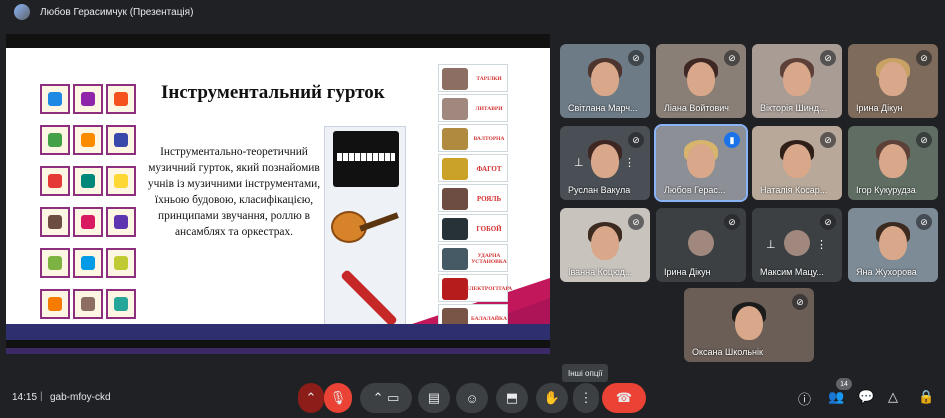 The image size is (945, 418). What do you see at coordinates (473, 198) in the screenshot?
I see `instrument-card: РОЯЛЬ` at bounding box center [473, 198].